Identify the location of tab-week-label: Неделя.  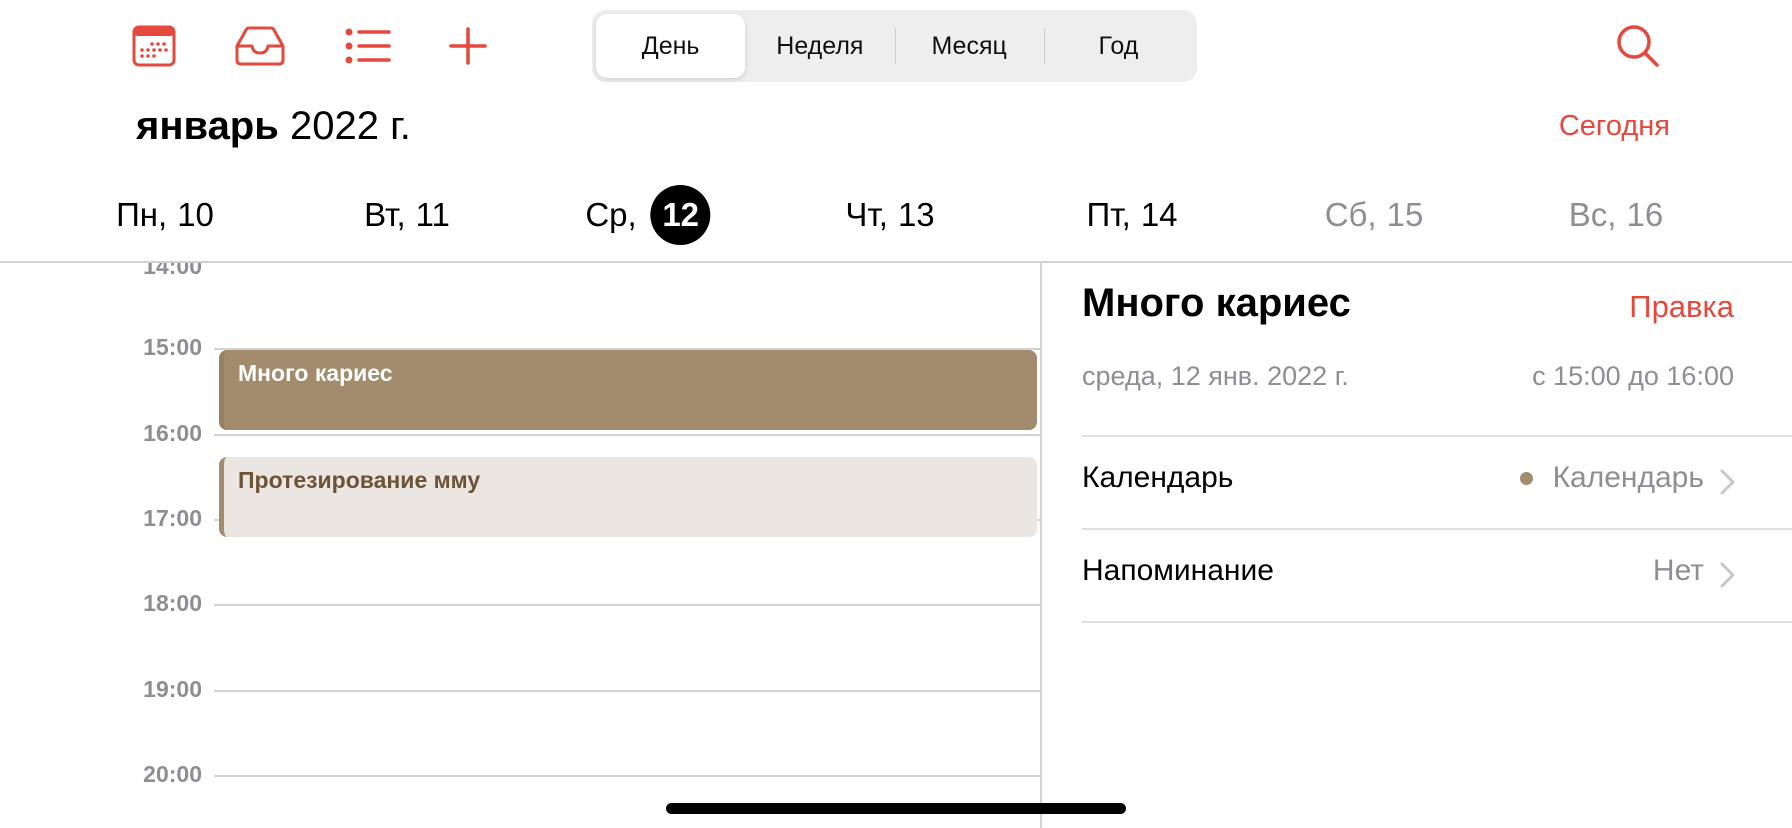
(820, 45).